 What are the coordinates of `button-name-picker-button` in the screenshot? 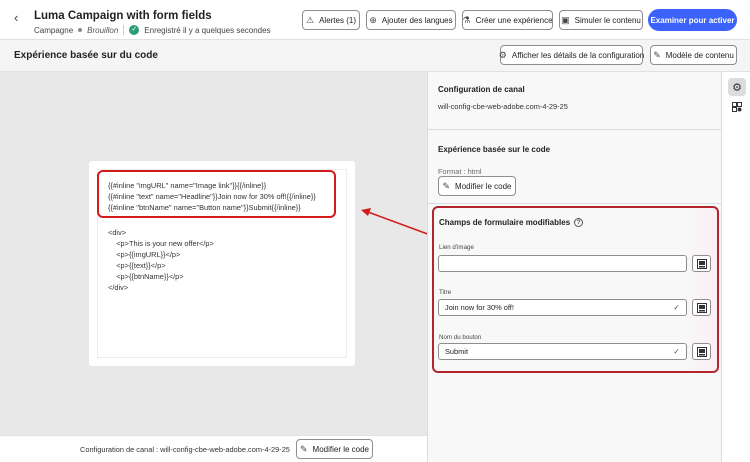 It's located at (701, 351).